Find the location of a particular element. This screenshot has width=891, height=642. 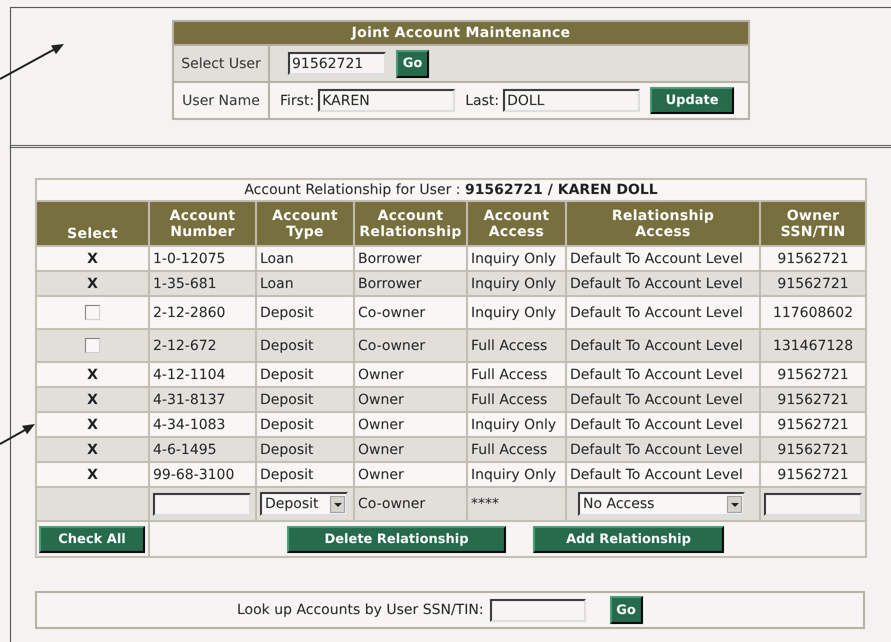

column-header: Account Type is located at coordinates (305, 223).